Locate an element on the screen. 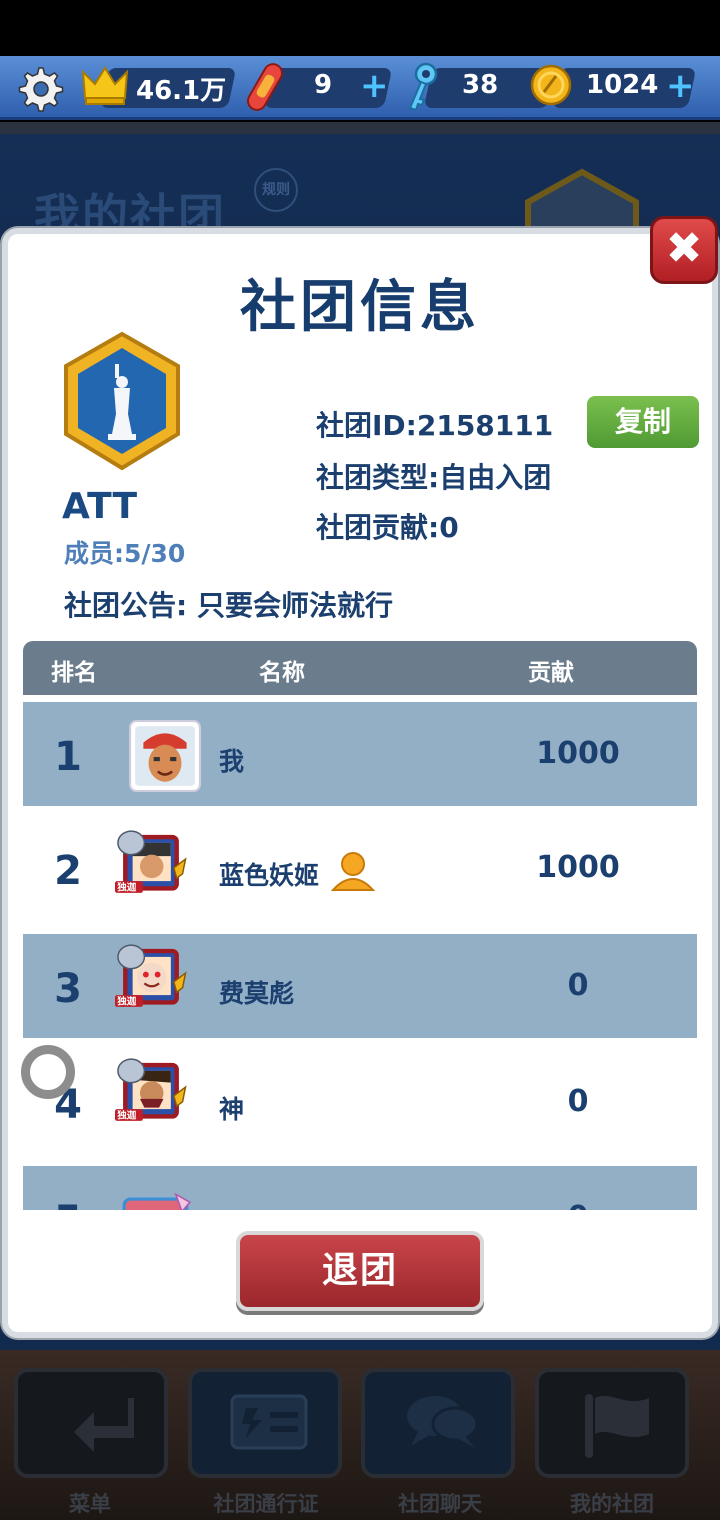 The width and height of the screenshot is (720, 1520). back-arrow-icon is located at coordinates (104, 1425).